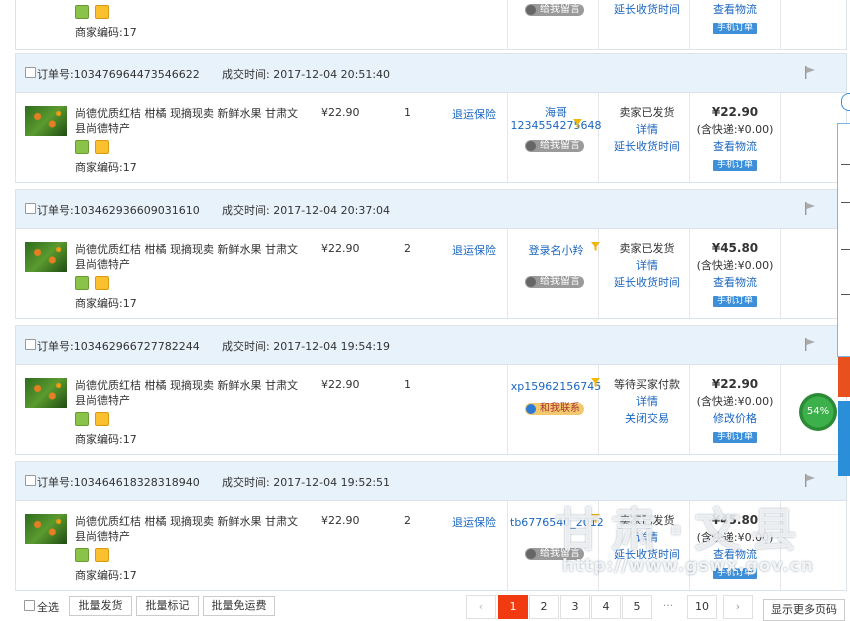 The height and width of the screenshot is (621, 850). I want to click on side-panel-widget, so click(843, 299).